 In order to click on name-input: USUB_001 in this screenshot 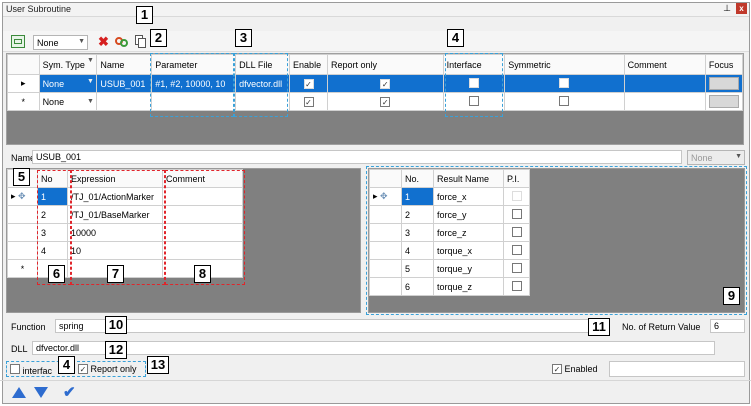, I will do `click(357, 157)`.